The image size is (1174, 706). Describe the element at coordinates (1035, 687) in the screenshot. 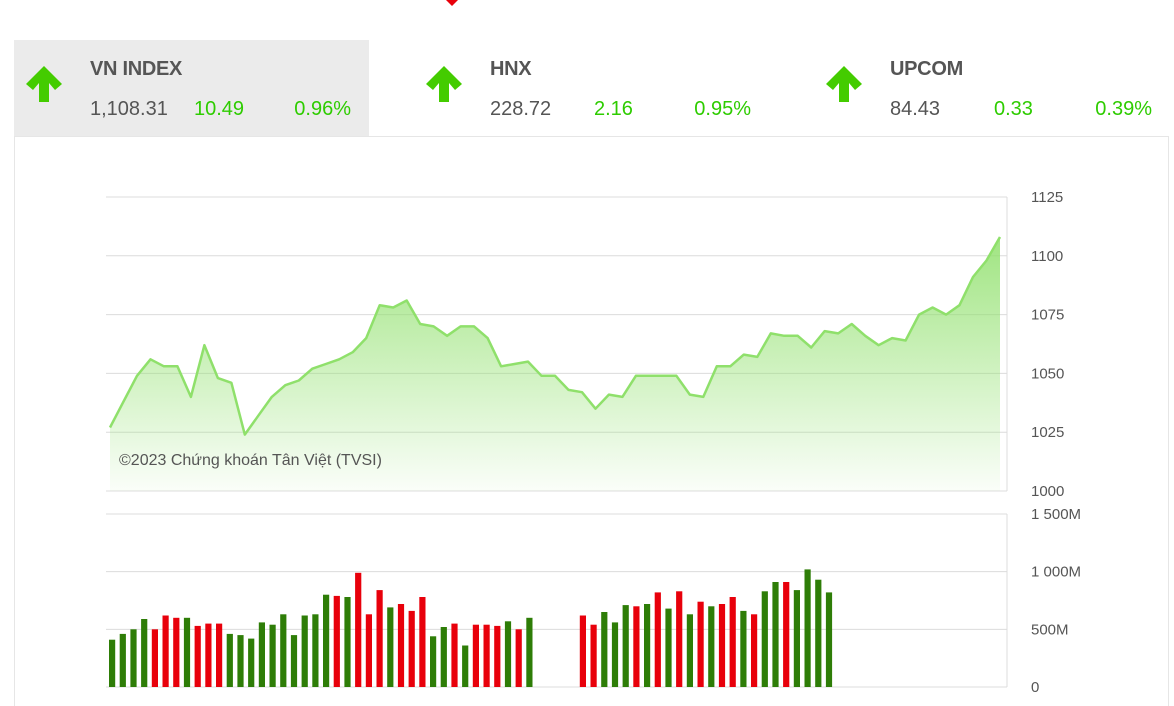

I see `volume-tick-label: 0` at that location.